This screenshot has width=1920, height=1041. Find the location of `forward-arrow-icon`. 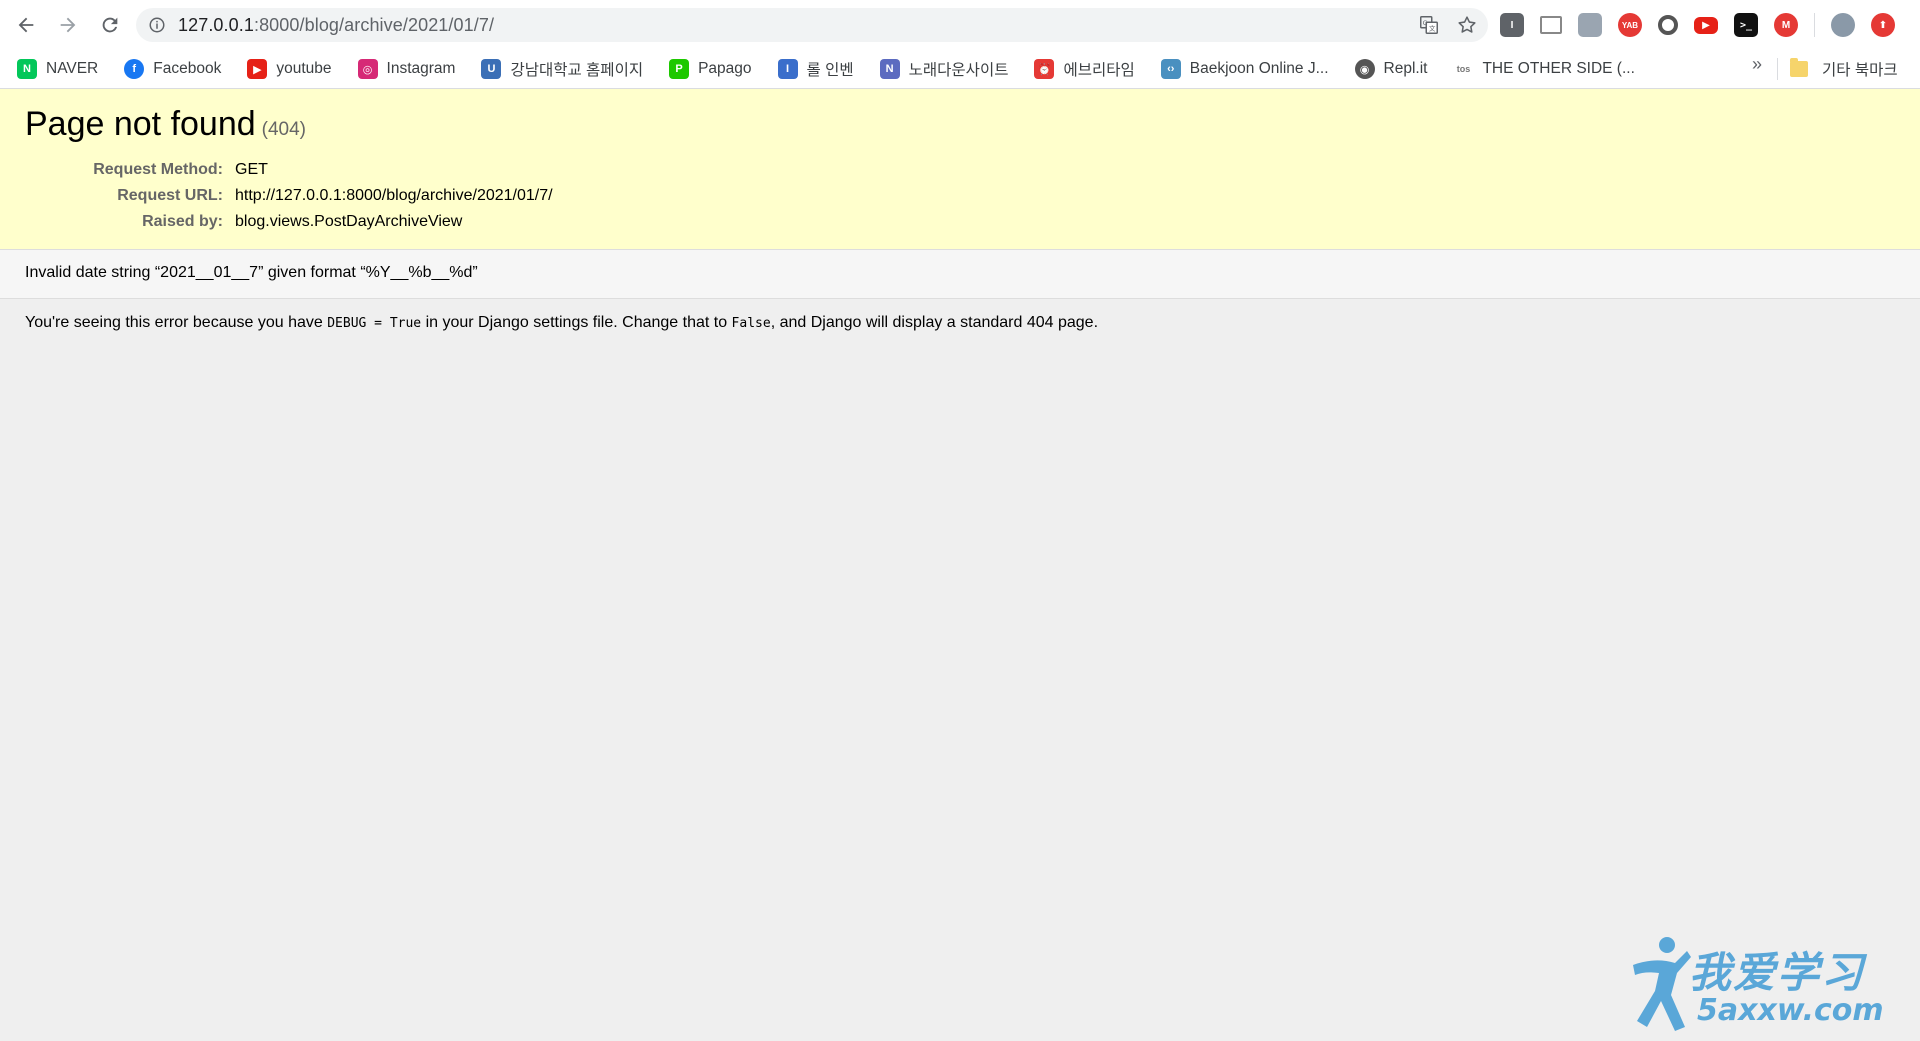

forward-arrow-icon is located at coordinates (68, 25).